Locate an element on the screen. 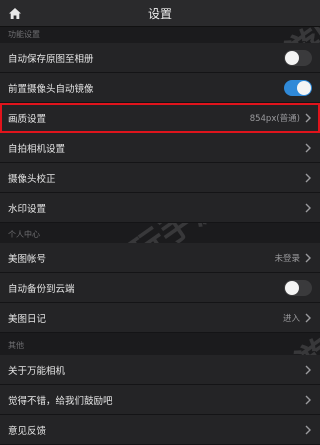  auto-save-toggle is located at coordinates (298, 57).